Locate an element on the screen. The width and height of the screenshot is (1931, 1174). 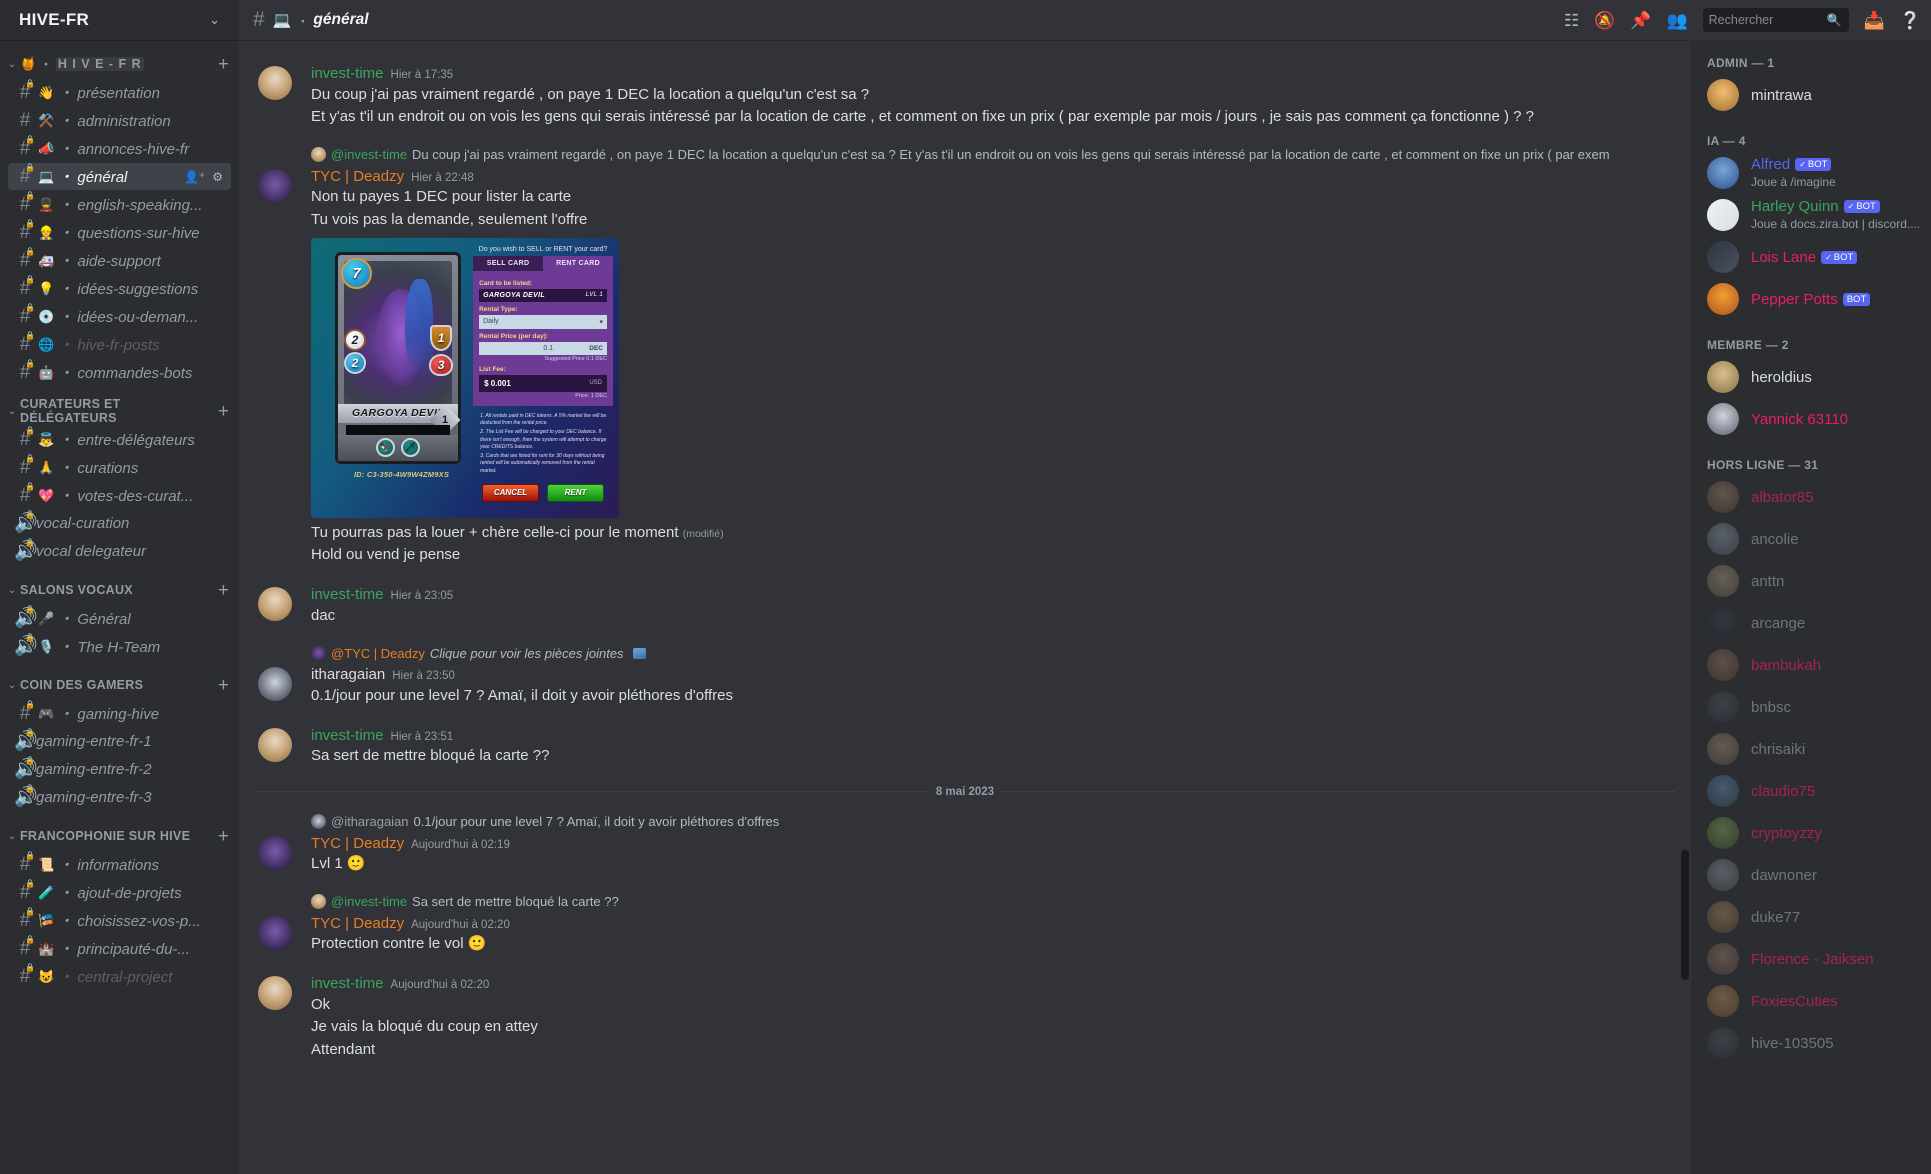
sidebar-channel-gaming-entre-fr-1: 🔊 🔒 gaming-entre-fr-1 is located at coordinates (119, 741).